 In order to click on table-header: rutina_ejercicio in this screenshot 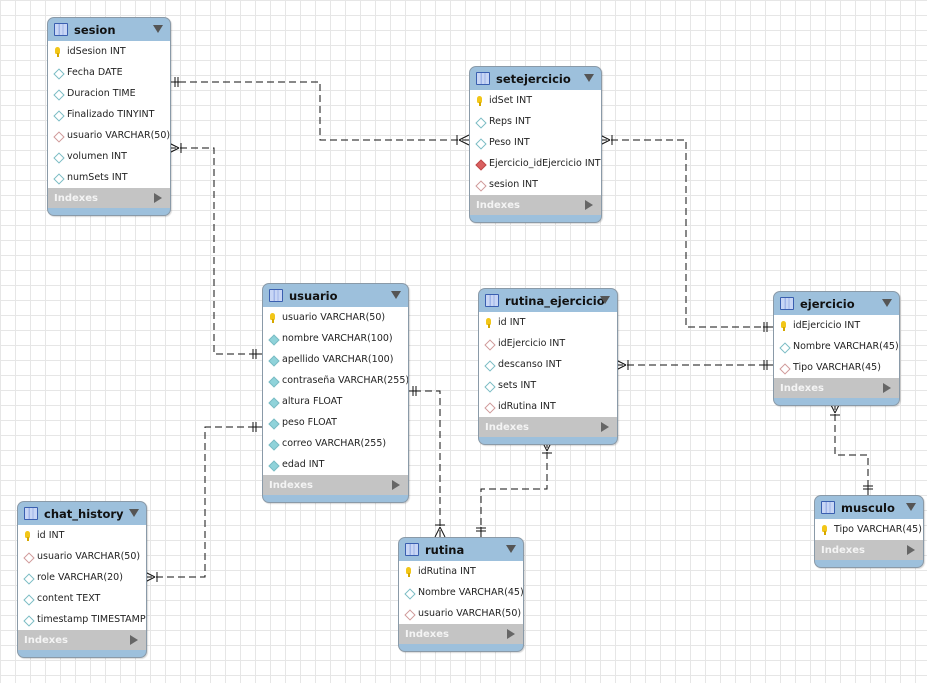, I will do `click(548, 300)`.